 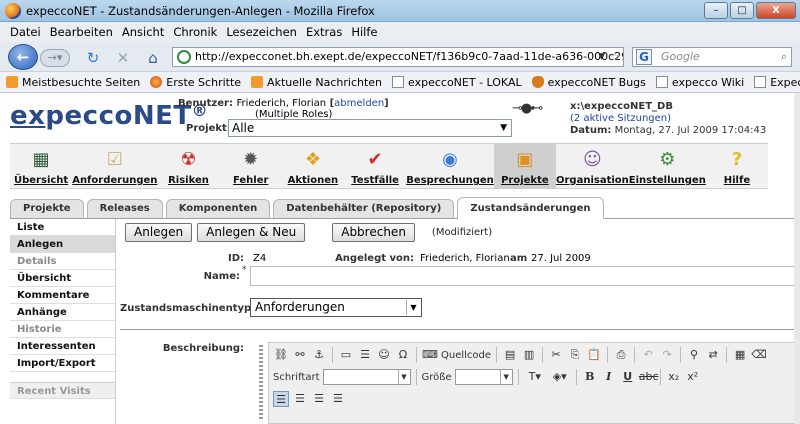 What do you see at coordinates (47, 208) in the screenshot?
I see `tab-0: Projekte` at bounding box center [47, 208].